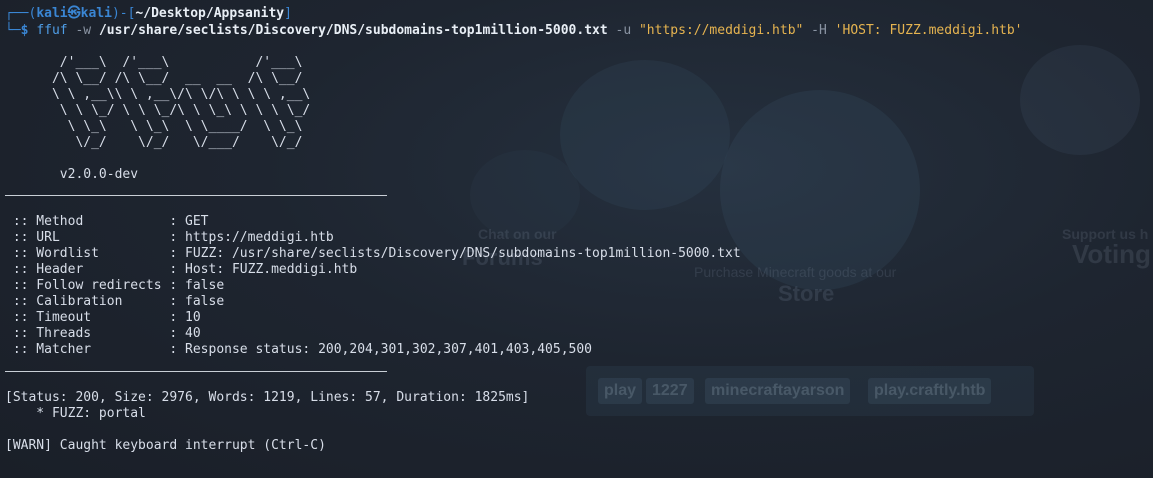 Image resolution: width=1153 pixels, height=478 pixels. What do you see at coordinates (181, 126) in the screenshot?
I see `banner-art-line: \ \_\ \ \_\ \ \____/ \ \_\` at bounding box center [181, 126].